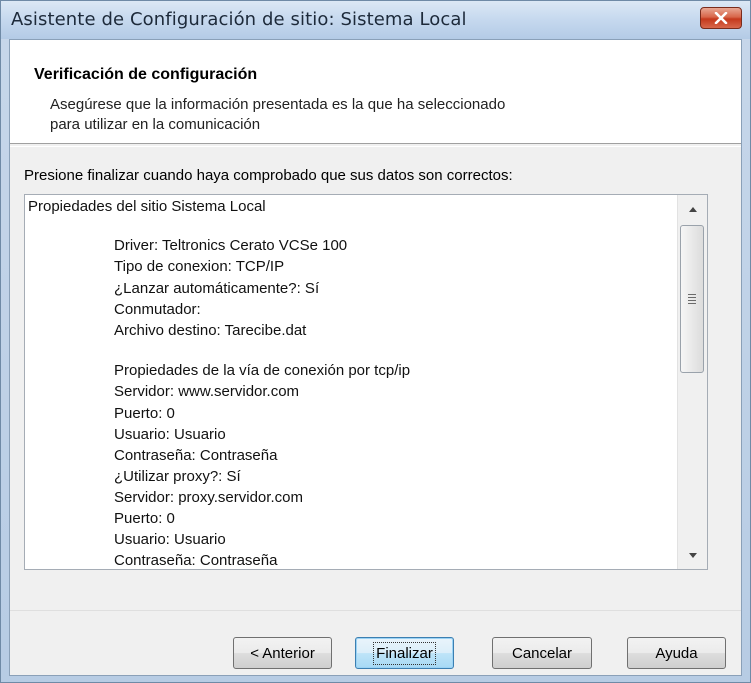 This screenshot has height=683, width=751. Describe the element at coordinates (542, 653) in the screenshot. I see `cancel-button: Cancelar` at that location.